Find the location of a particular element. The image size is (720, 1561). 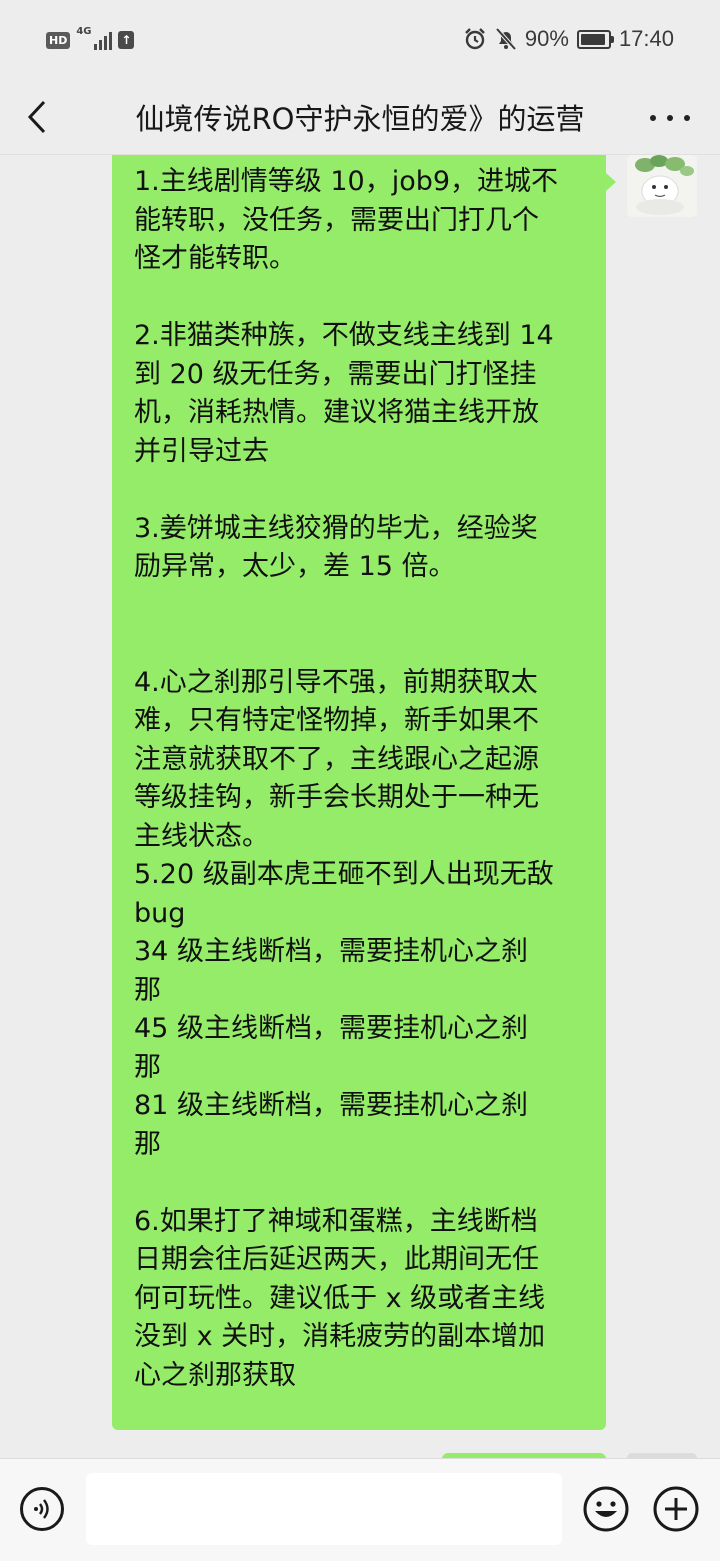

signal-icon: 4G is located at coordinates (94, 39).